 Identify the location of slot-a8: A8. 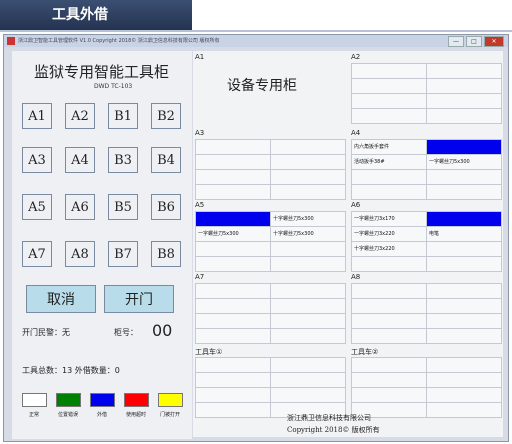
(80, 254).